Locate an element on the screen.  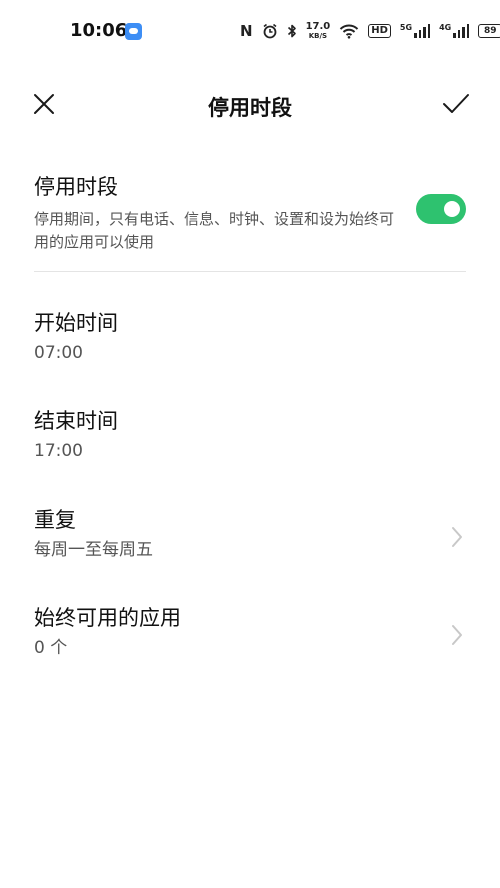
end-time-title: 结束时间 is located at coordinates (76, 421).